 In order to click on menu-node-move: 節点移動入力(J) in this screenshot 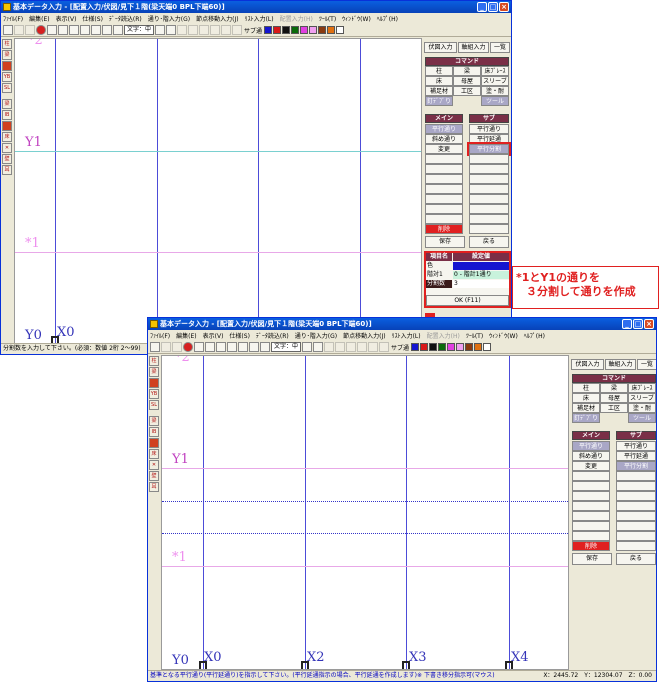, I will do `click(364, 335)`.